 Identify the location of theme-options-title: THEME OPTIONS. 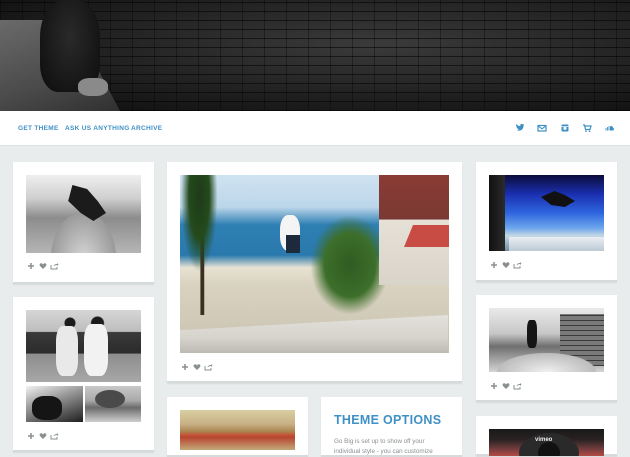
(388, 420).